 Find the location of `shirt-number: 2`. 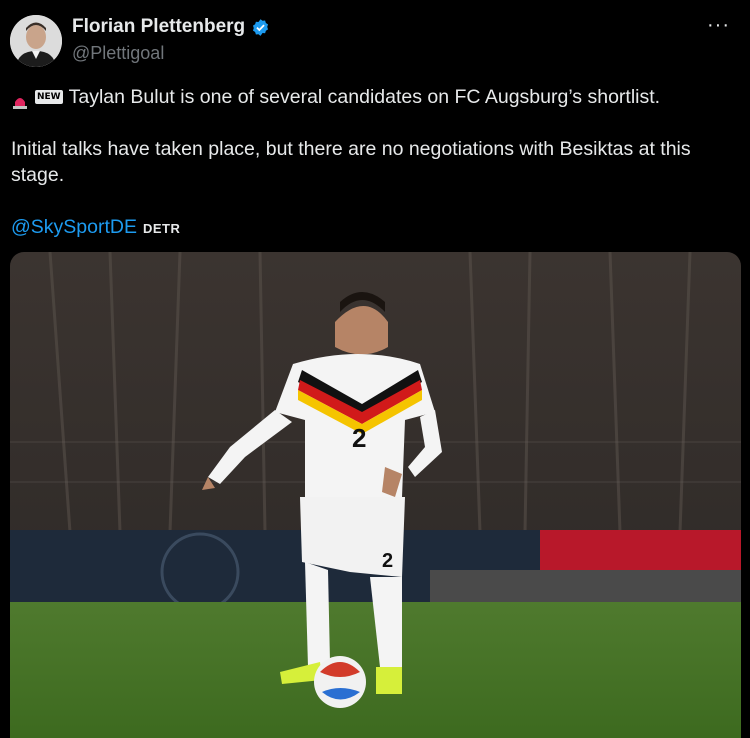

shirt-number: 2 is located at coordinates (359, 438).